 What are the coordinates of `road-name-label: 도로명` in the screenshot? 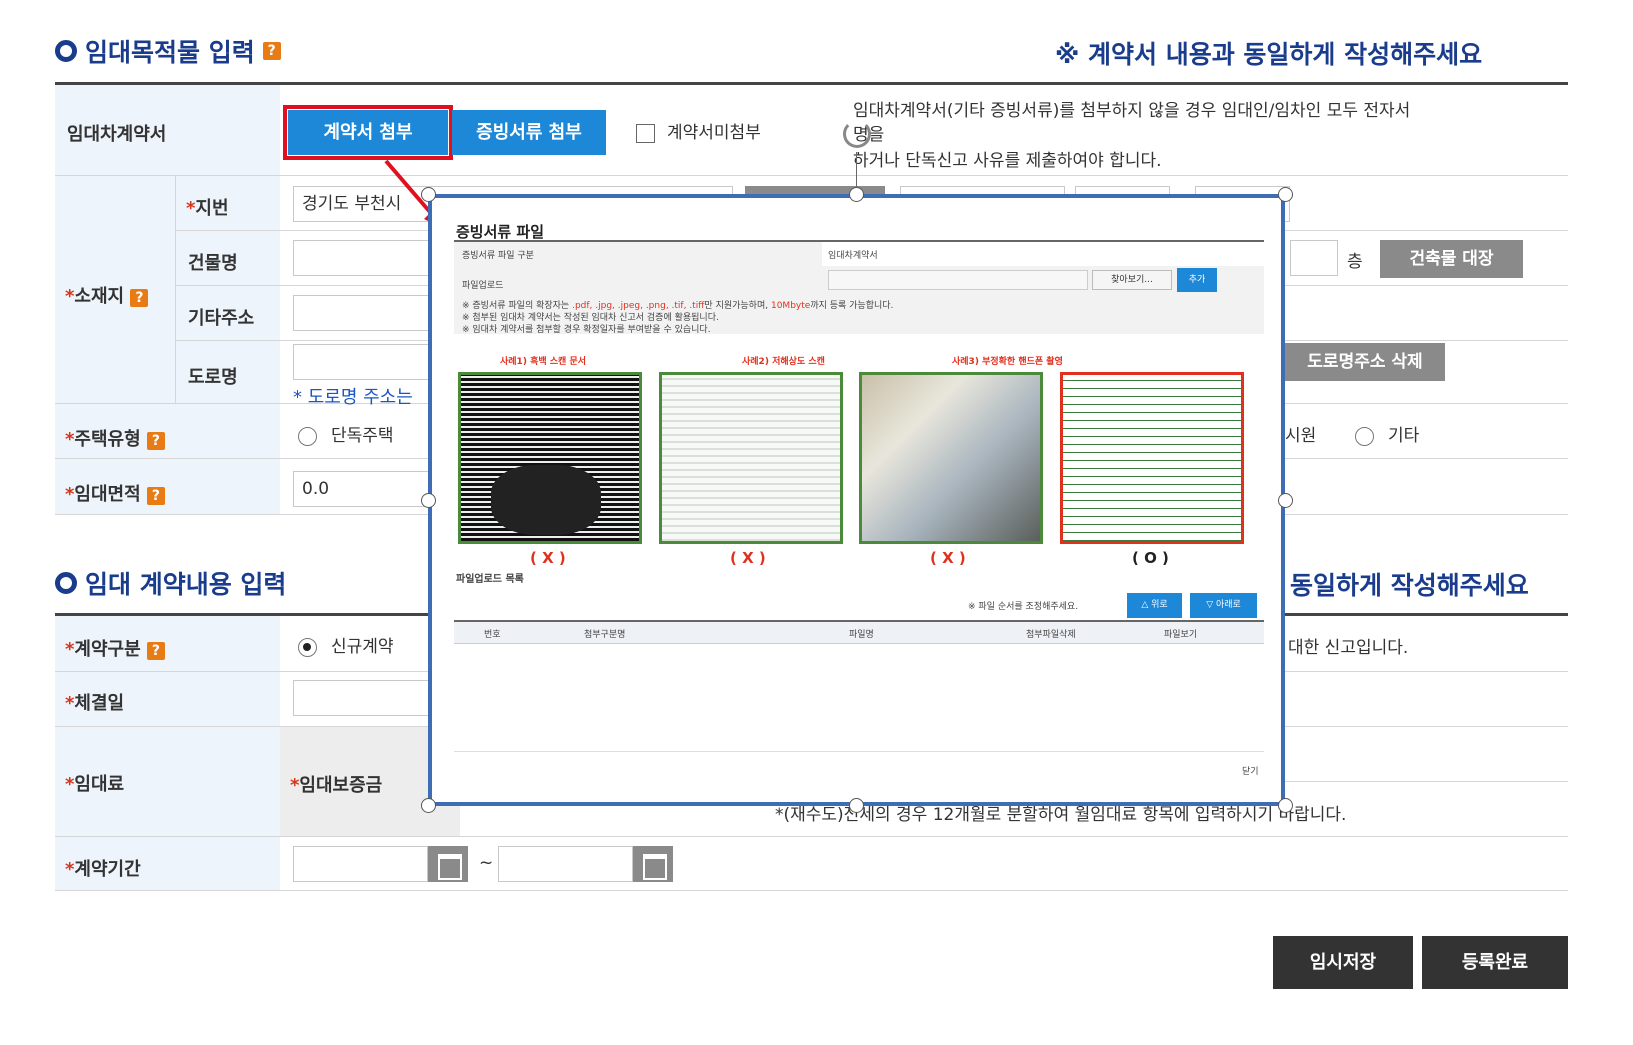 It's located at (213, 377).